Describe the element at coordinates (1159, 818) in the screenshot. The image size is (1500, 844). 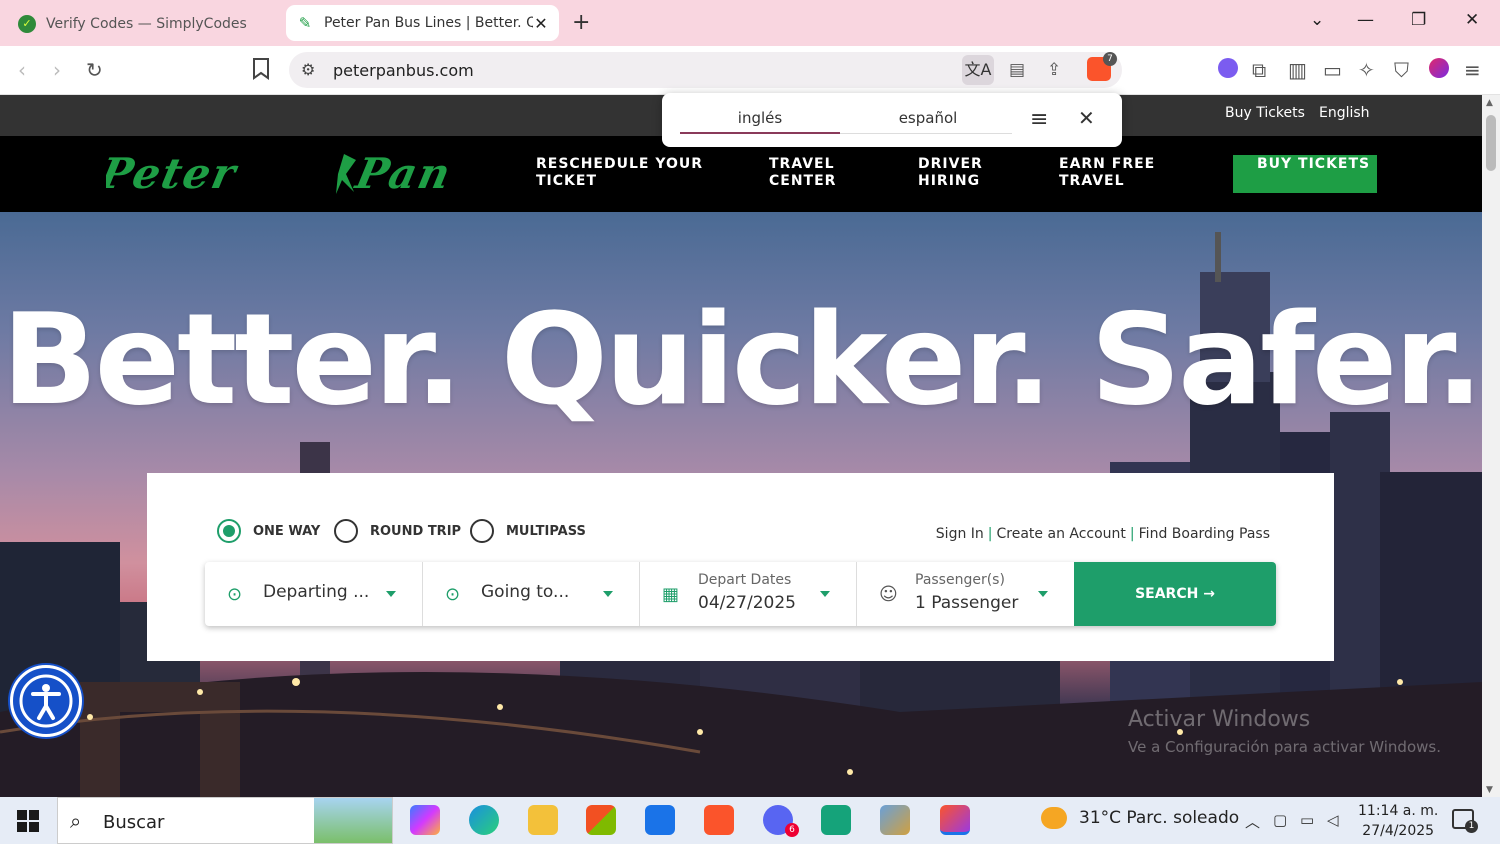
I see `weather-text: 31°C Parc. soleado` at that location.